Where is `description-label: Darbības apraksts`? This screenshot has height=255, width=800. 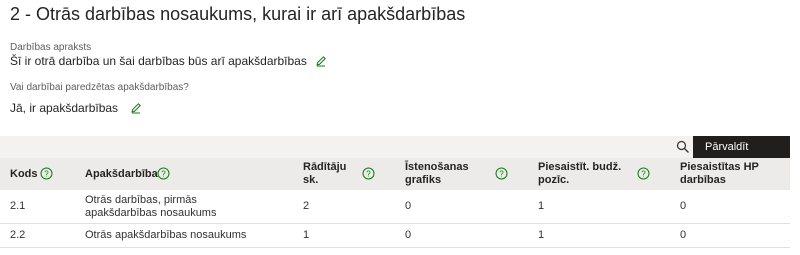
description-label: Darbības apraksts is located at coordinates (51, 47).